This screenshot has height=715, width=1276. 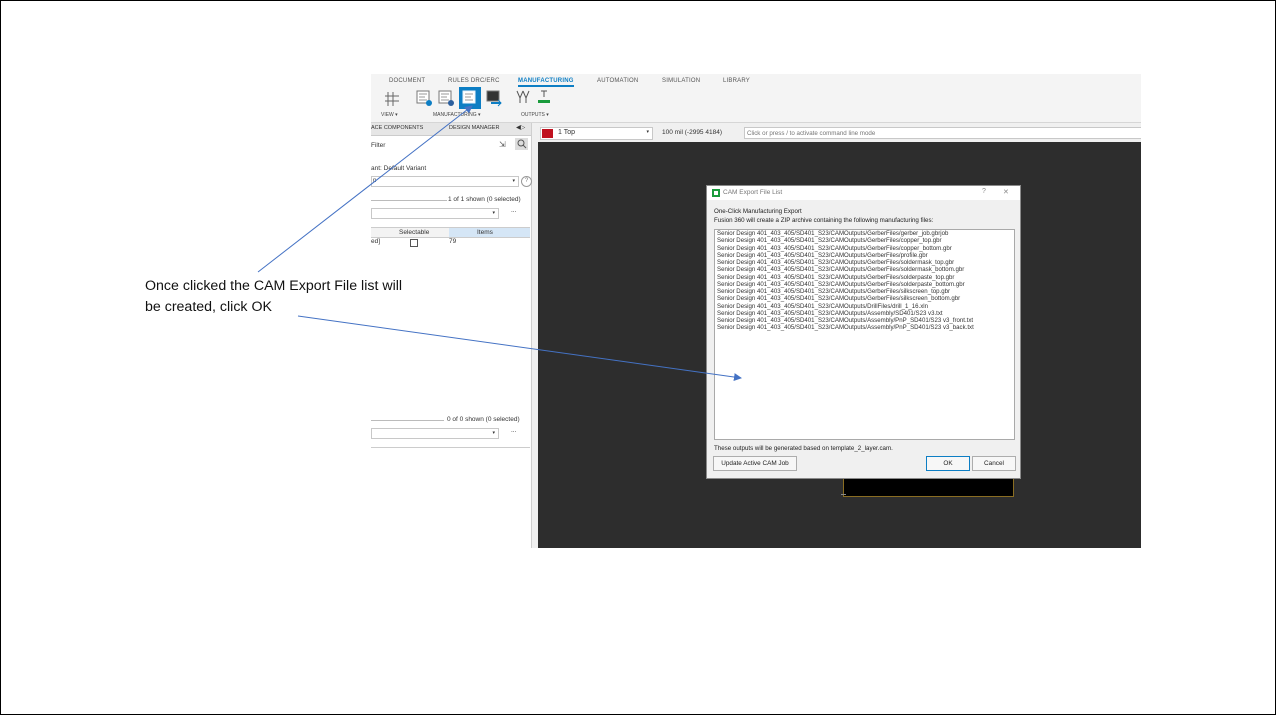 What do you see at coordinates (365, 189) in the screenshot?
I see `arrow-to-export-button` at bounding box center [365, 189].